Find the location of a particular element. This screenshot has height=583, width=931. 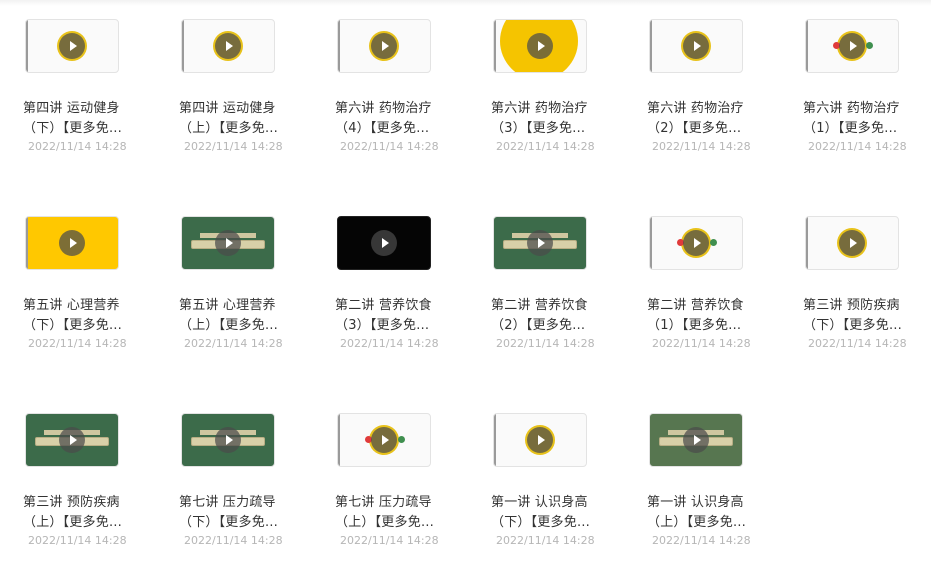

video-item: 第二讲 营养饮食 （1）【更多免… 2022/11/14 14:28 is located at coordinates (710, 301).